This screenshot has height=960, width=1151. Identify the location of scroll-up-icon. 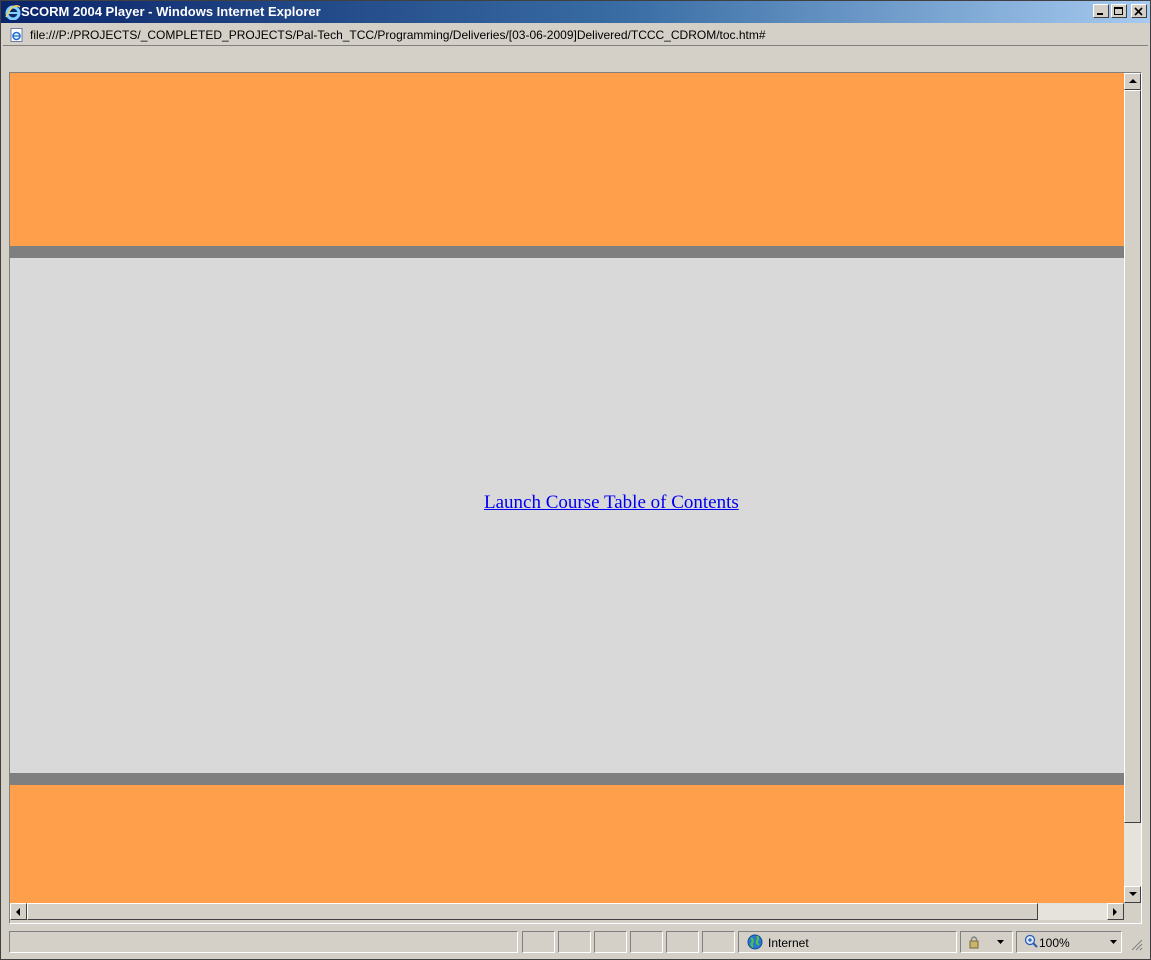
(1133, 81).